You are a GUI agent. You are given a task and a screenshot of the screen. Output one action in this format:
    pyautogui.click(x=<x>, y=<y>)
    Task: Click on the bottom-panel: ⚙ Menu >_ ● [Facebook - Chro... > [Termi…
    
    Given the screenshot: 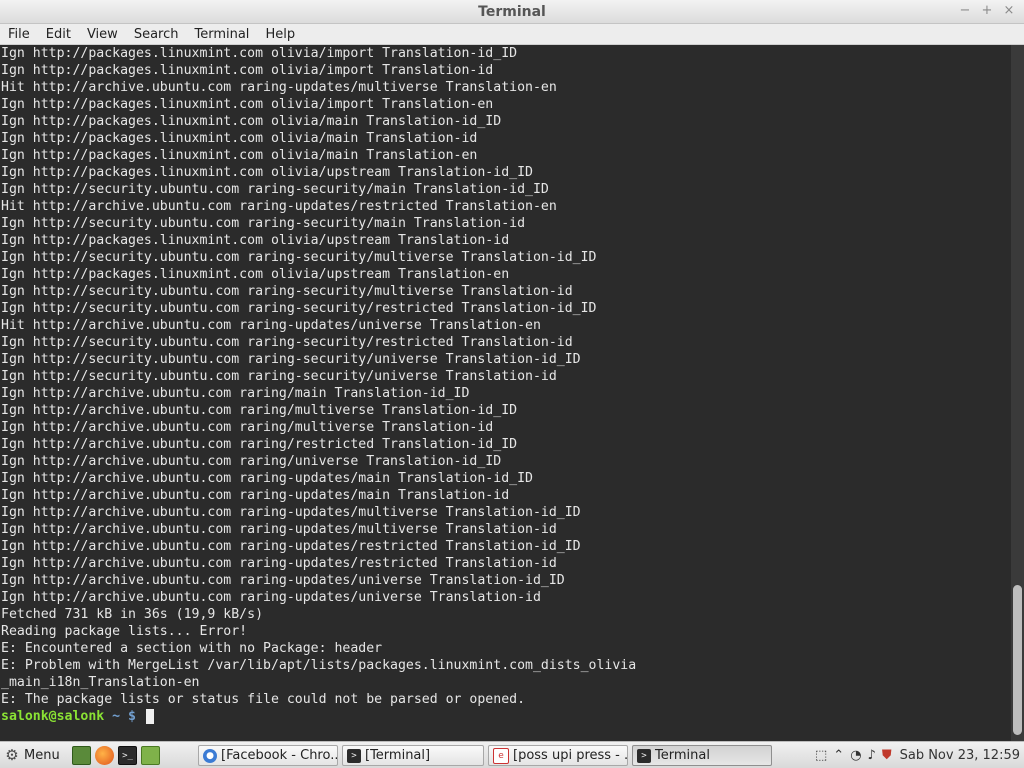 What is the action you would take?
    pyautogui.click(x=512, y=754)
    